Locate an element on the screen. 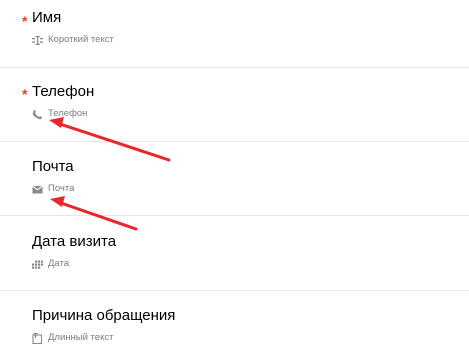 This screenshot has width=469, height=358. field-title: Дата визита is located at coordinates (74, 241).